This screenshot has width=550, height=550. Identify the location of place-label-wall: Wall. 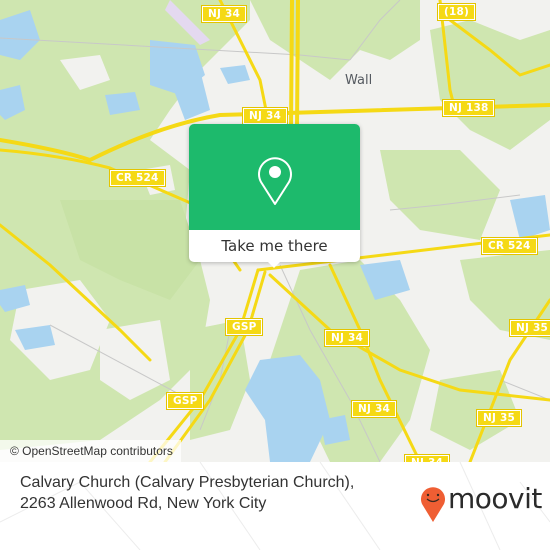
(359, 80).